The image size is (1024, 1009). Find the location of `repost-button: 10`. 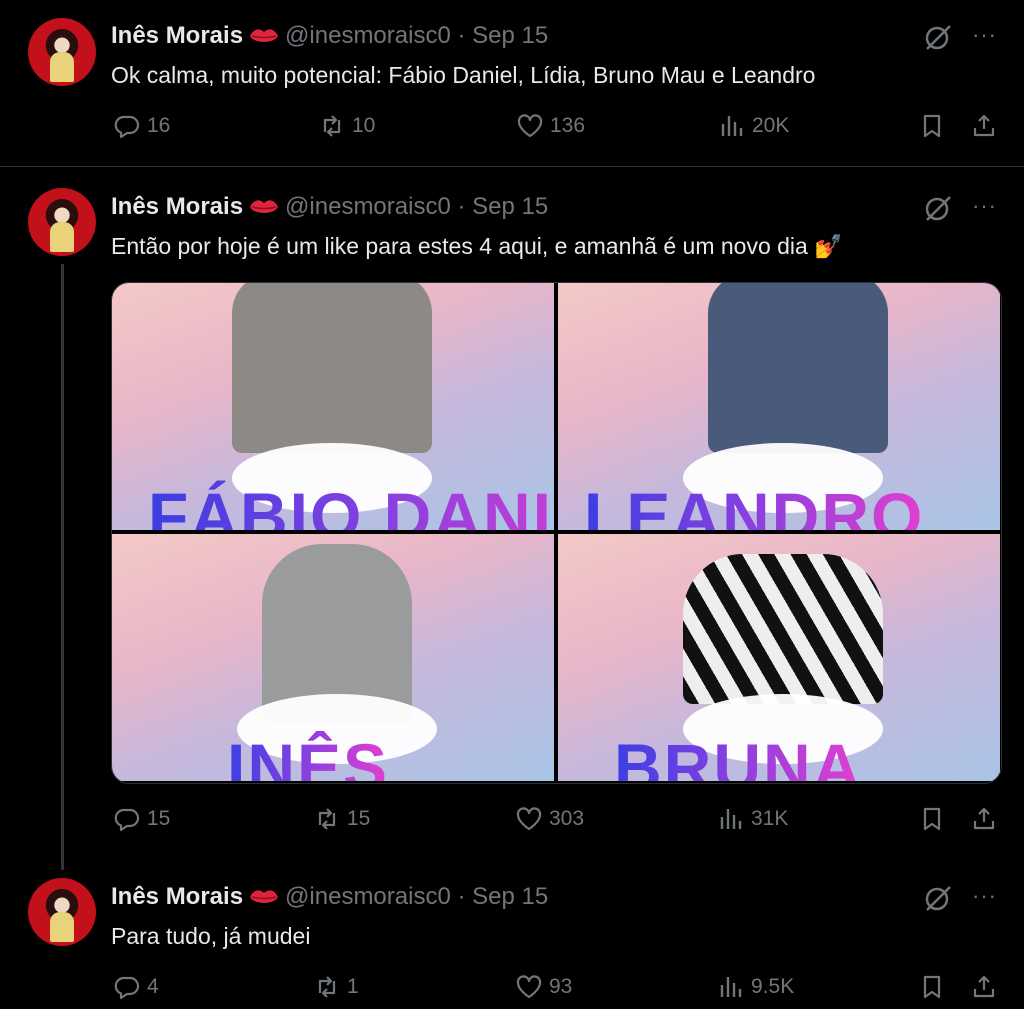

repost-button: 10 is located at coordinates (346, 126).